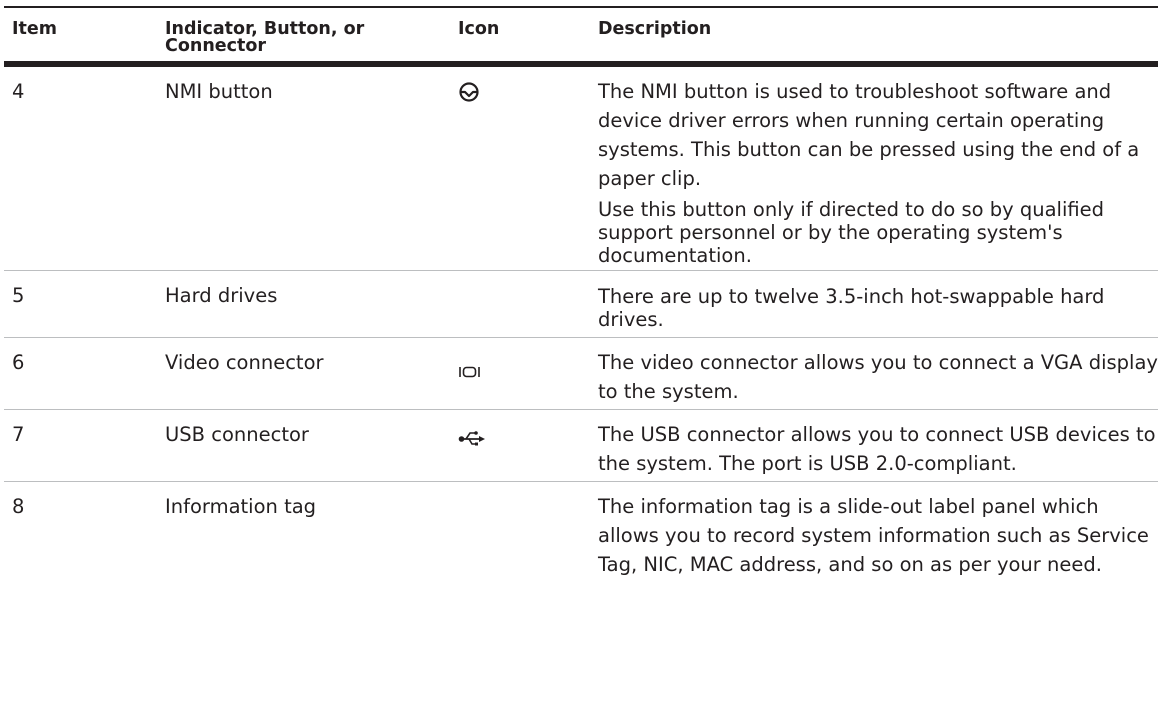  What do you see at coordinates (18, 91) in the screenshot?
I see `row-item-number: 4` at bounding box center [18, 91].